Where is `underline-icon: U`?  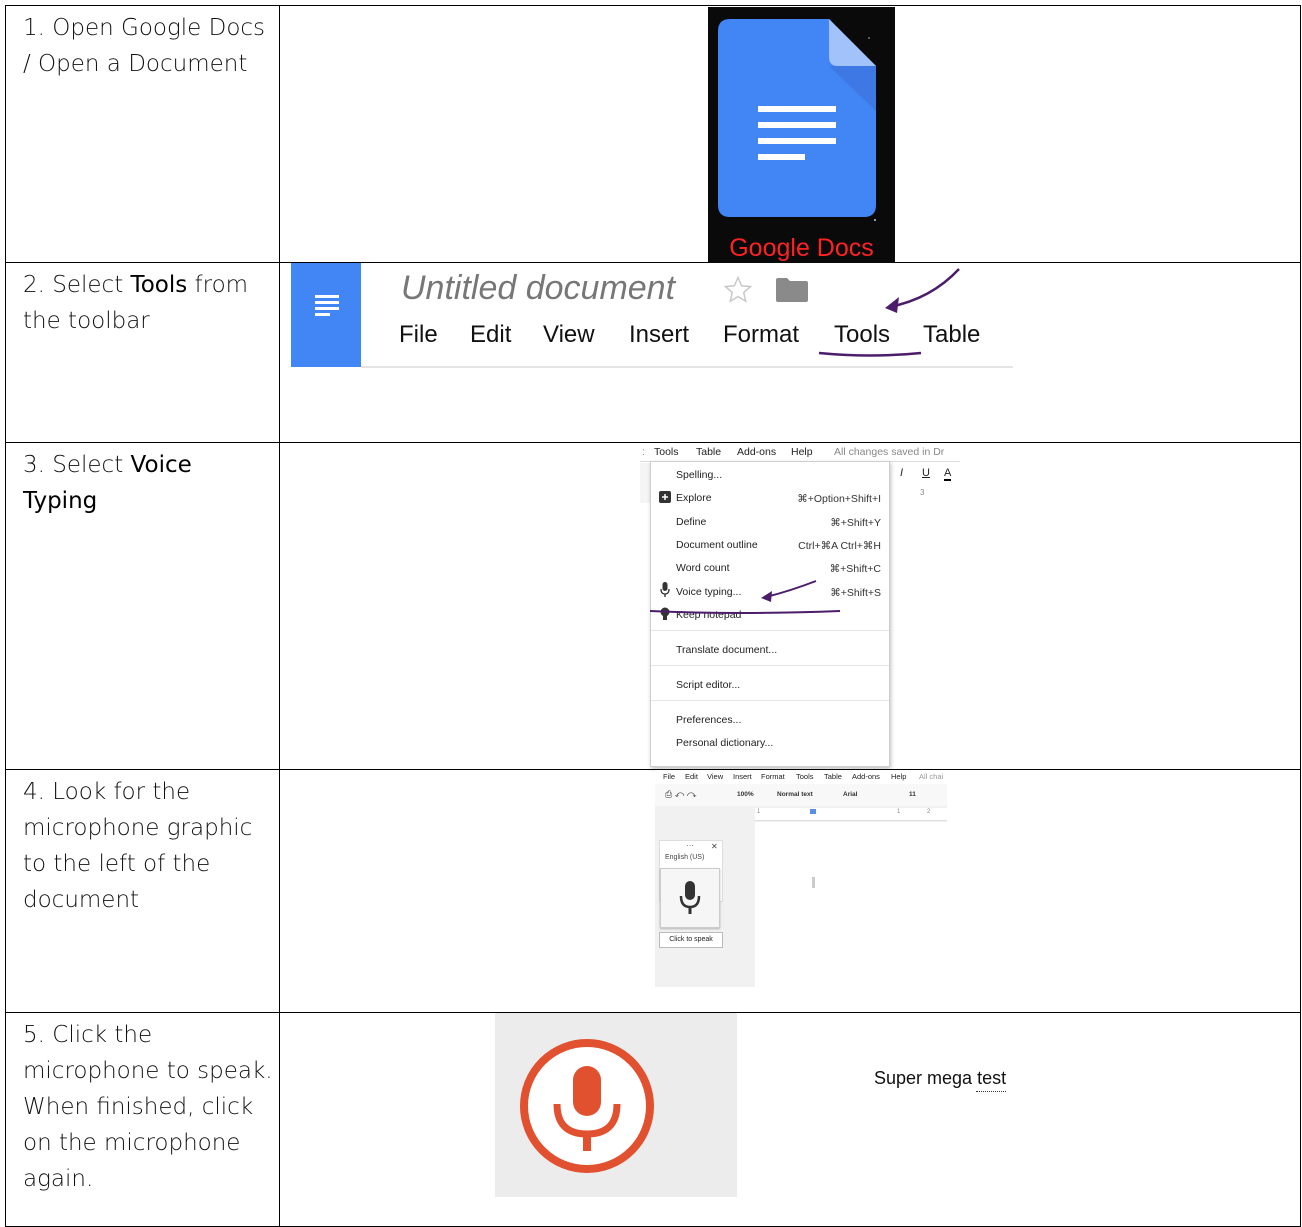 underline-icon: U is located at coordinates (926, 473).